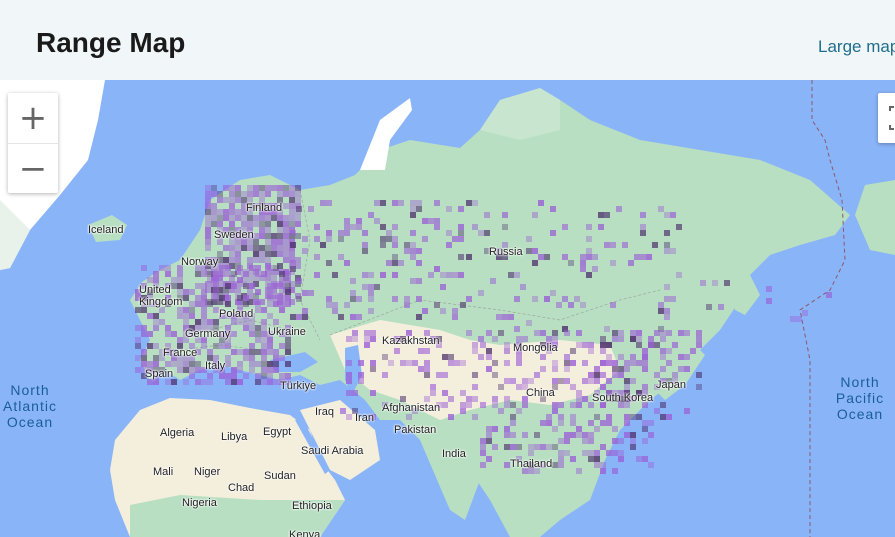 The height and width of the screenshot is (537, 895). What do you see at coordinates (454, 454) in the screenshot?
I see `country-label-india: India` at bounding box center [454, 454].